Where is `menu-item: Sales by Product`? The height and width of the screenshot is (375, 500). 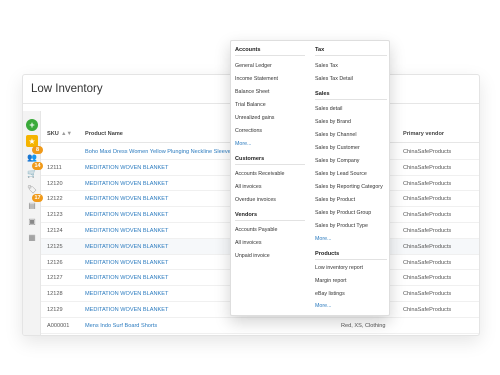 menu-item: Sales by Product is located at coordinates (335, 200).